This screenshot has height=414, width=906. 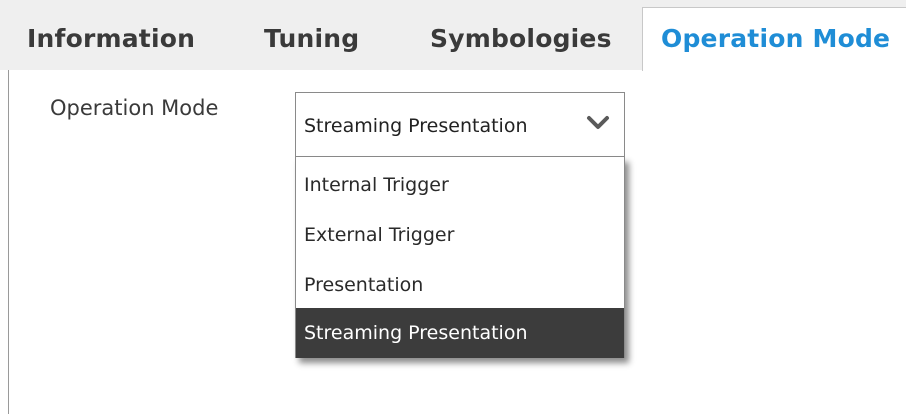 What do you see at coordinates (460, 333) in the screenshot?
I see `option-streaming-presentation: Streaming Presentation` at bounding box center [460, 333].